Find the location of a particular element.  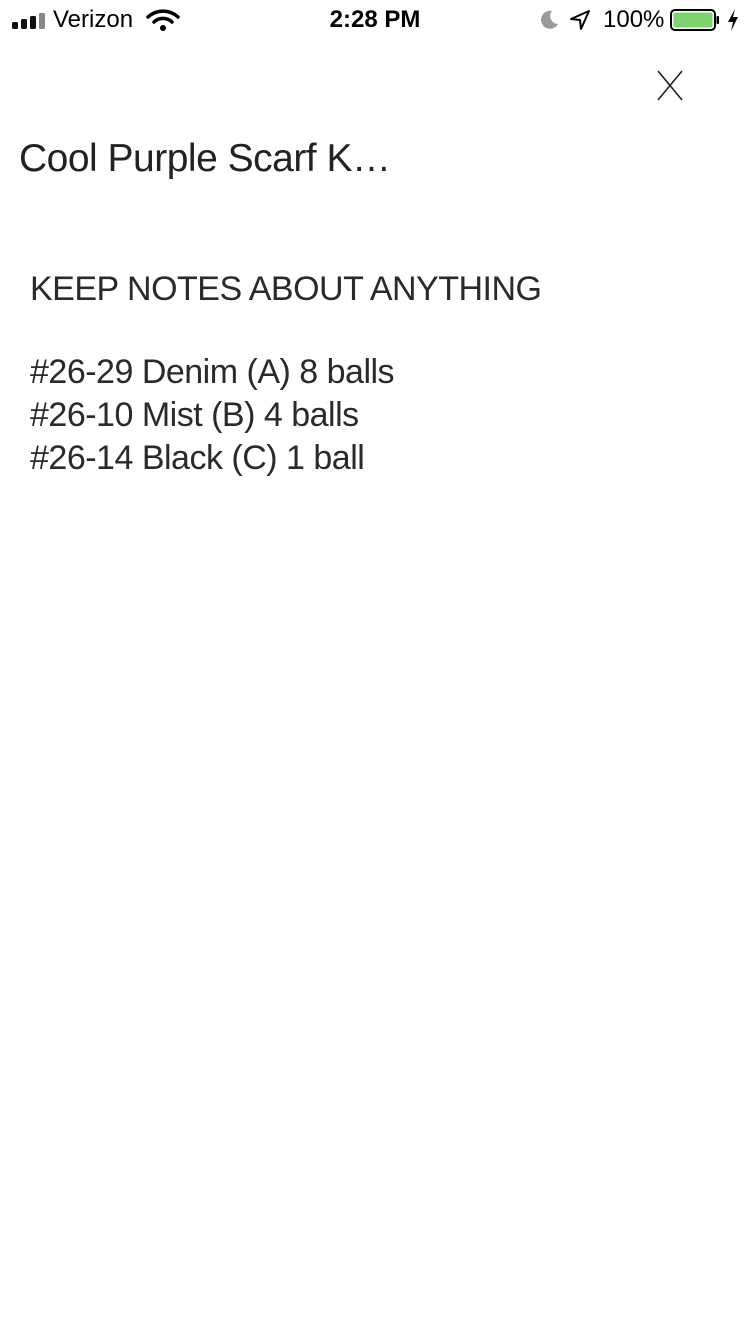

note-line: #26-14 Black (C) 1 ball is located at coordinates (197, 458).